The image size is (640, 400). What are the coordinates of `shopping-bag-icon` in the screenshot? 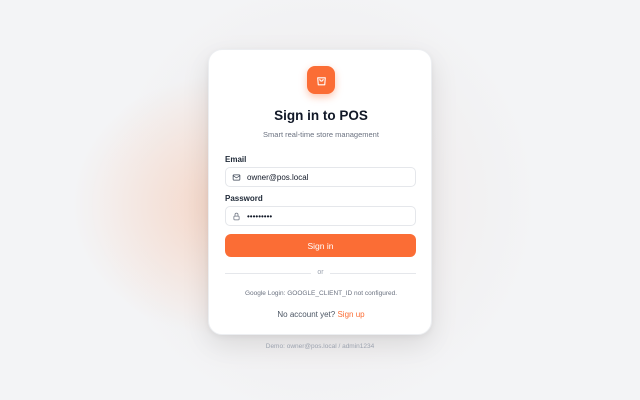 It's located at (321, 80).